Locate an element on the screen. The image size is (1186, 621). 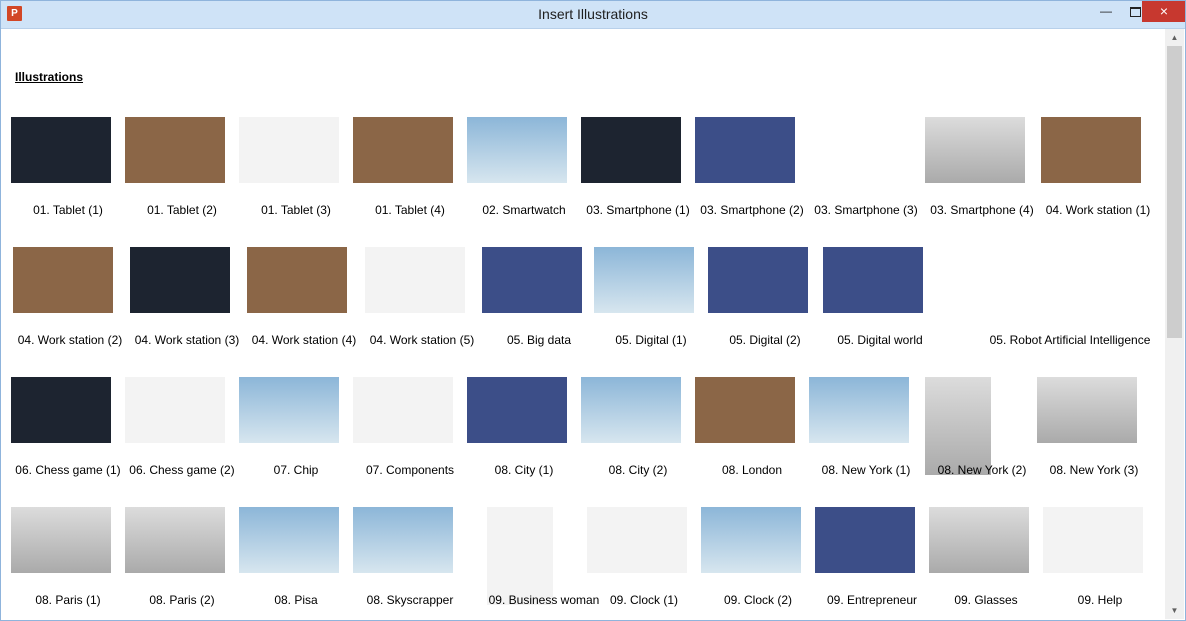
illustration-label: 08. Paris (2) is located at coordinates (182, 600).